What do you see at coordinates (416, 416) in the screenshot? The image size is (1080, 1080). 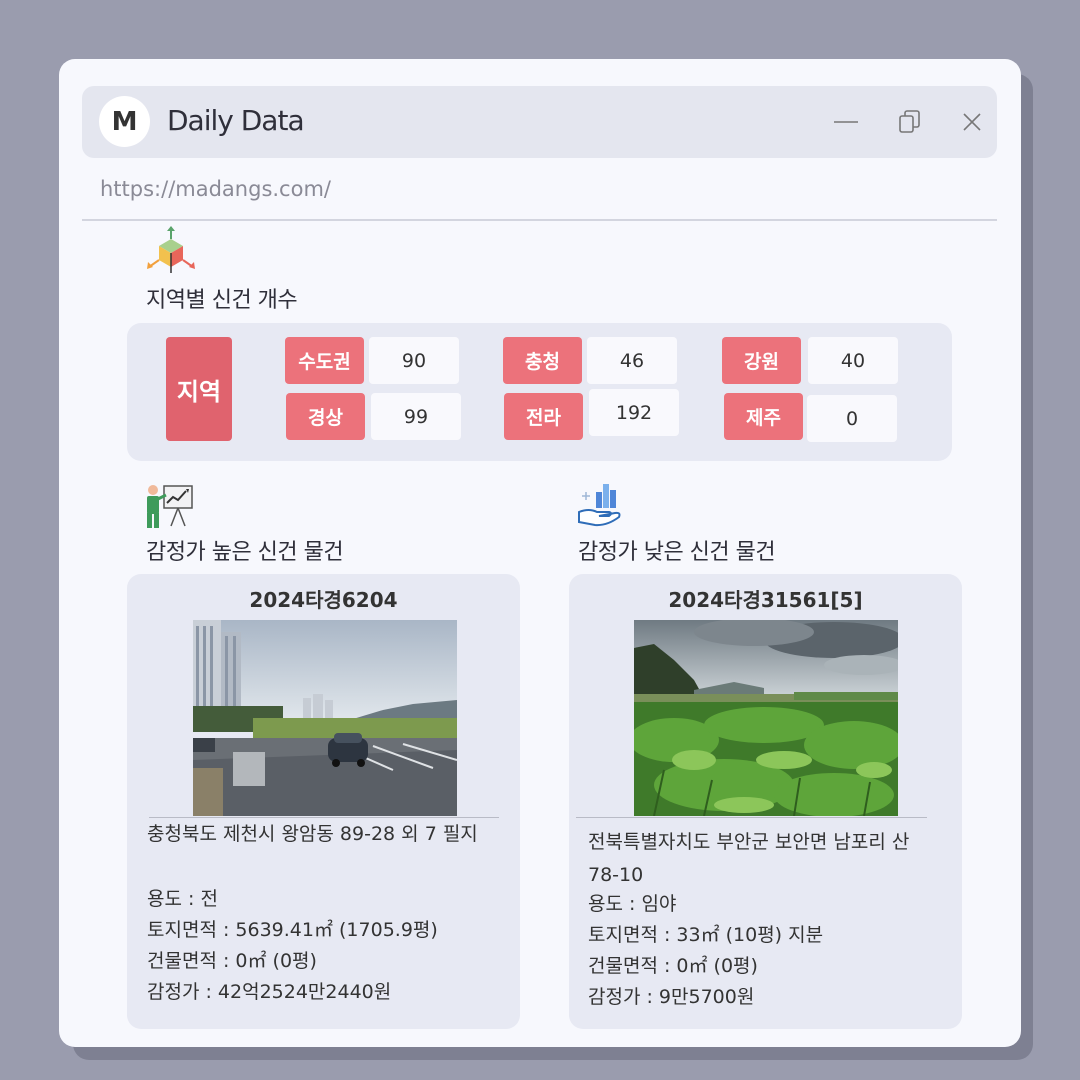 I see `region-value-gyeongsang: 99` at bounding box center [416, 416].